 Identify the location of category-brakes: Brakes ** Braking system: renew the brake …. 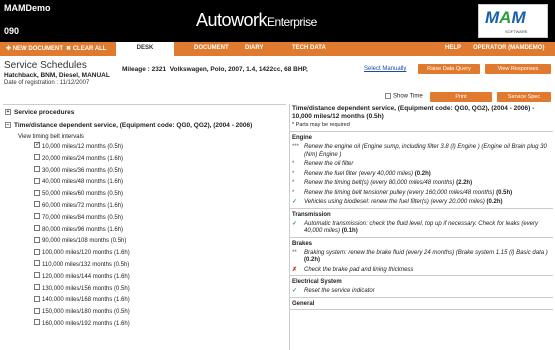
(421, 257).